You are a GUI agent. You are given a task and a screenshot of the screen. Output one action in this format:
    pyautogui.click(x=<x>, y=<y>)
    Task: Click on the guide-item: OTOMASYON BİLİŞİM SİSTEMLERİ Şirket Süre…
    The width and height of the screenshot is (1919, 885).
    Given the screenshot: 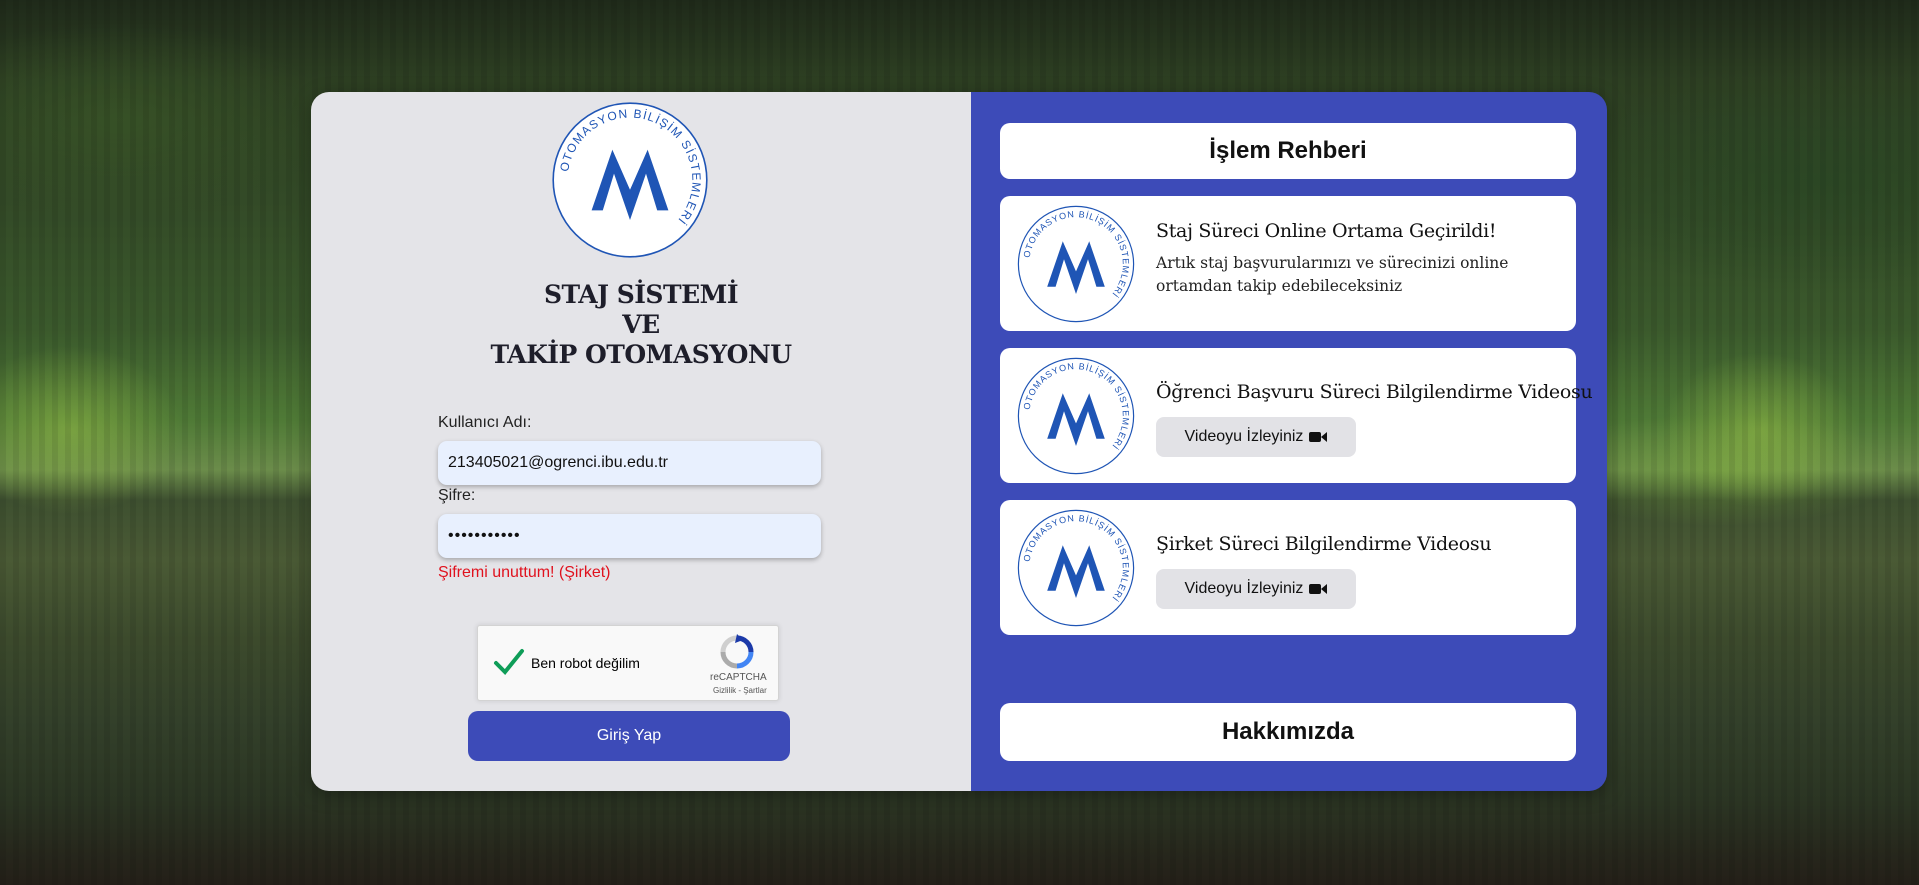 What is the action you would take?
    pyautogui.click(x=1288, y=567)
    